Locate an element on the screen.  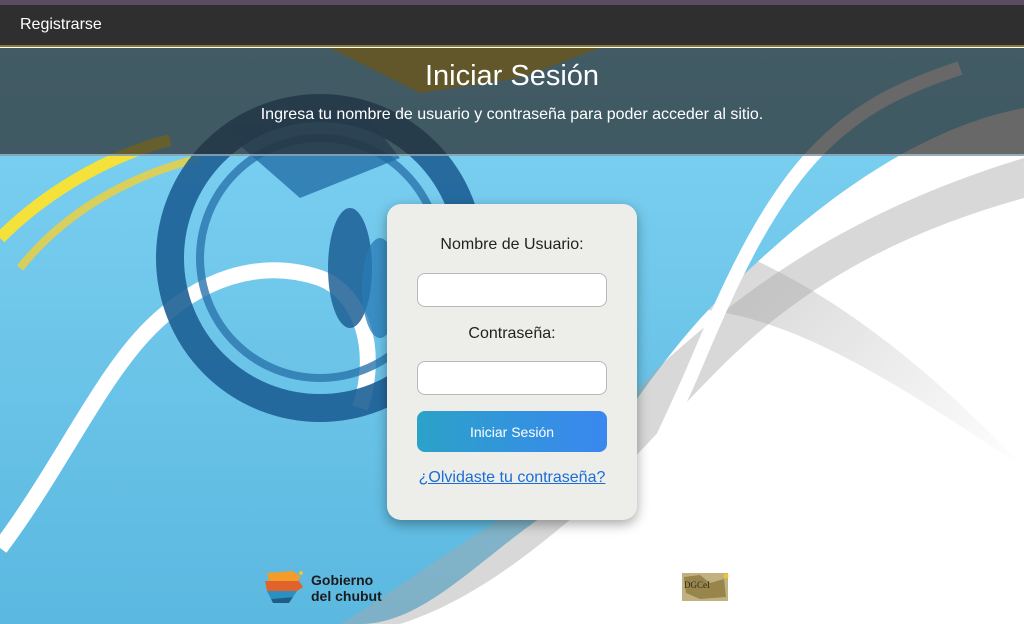
username-label: Nombre de Usuario: is located at coordinates (512, 244).